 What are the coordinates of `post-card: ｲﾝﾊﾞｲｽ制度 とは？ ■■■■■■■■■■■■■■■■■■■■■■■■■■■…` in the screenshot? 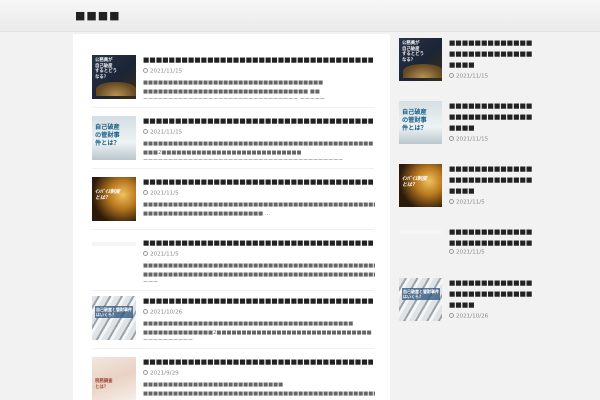 It's located at (231, 207).